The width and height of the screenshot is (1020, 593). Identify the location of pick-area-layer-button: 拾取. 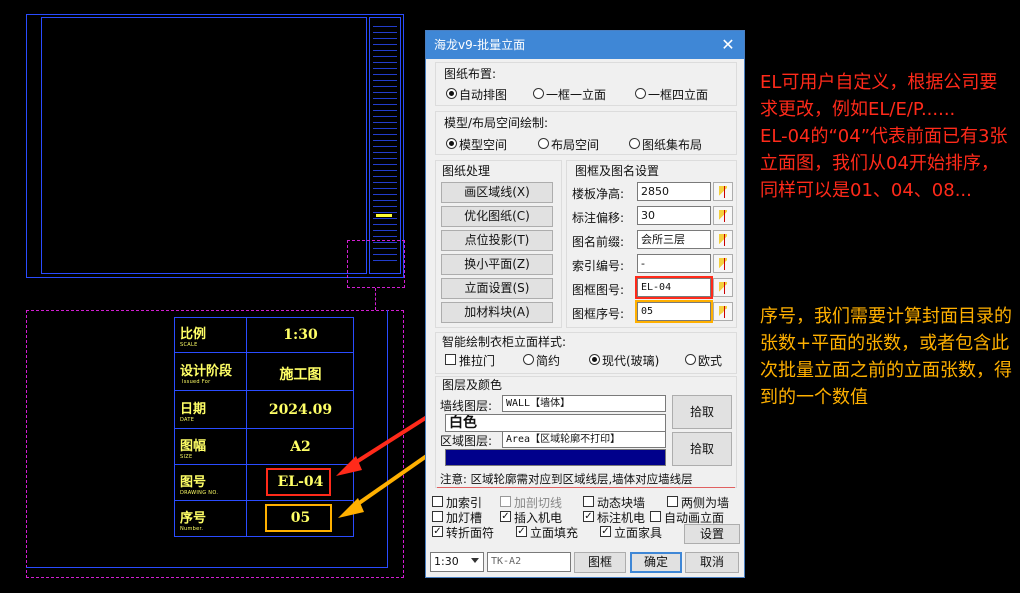
(702, 449).